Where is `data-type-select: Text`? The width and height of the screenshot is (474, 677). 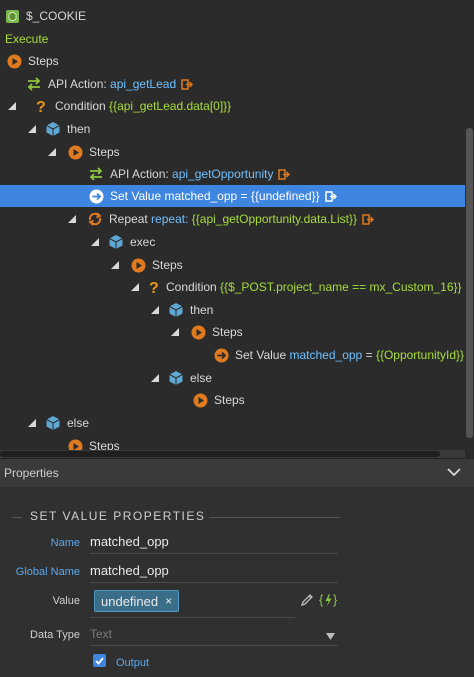 data-type-select: Text is located at coordinates (101, 634).